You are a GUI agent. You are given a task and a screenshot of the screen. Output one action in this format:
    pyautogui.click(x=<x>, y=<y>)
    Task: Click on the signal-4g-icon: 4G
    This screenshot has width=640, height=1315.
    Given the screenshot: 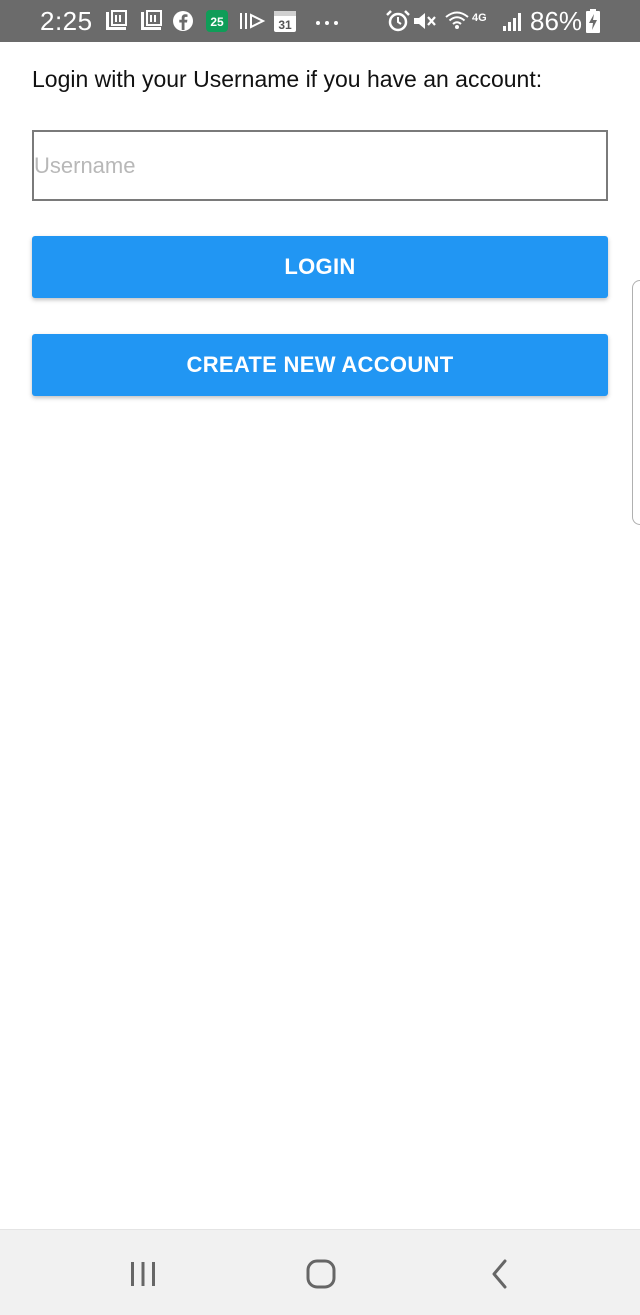 What is the action you would take?
    pyautogui.click(x=479, y=18)
    